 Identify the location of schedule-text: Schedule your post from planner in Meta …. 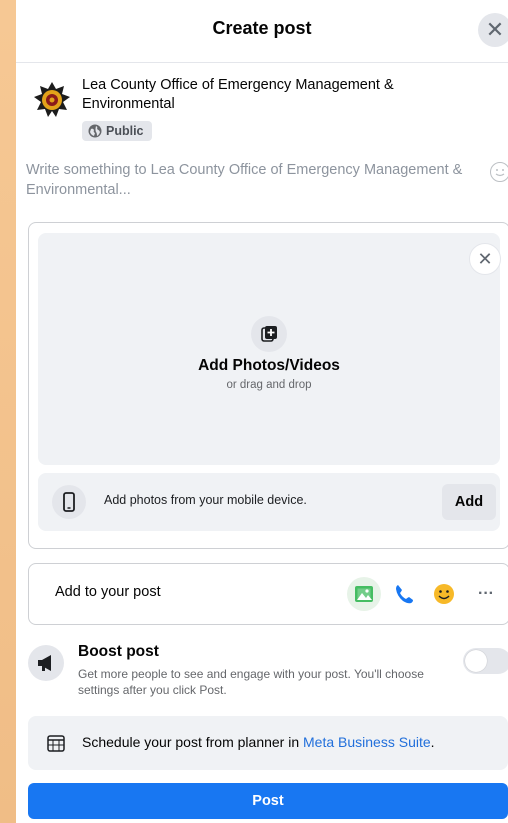
(258, 742).